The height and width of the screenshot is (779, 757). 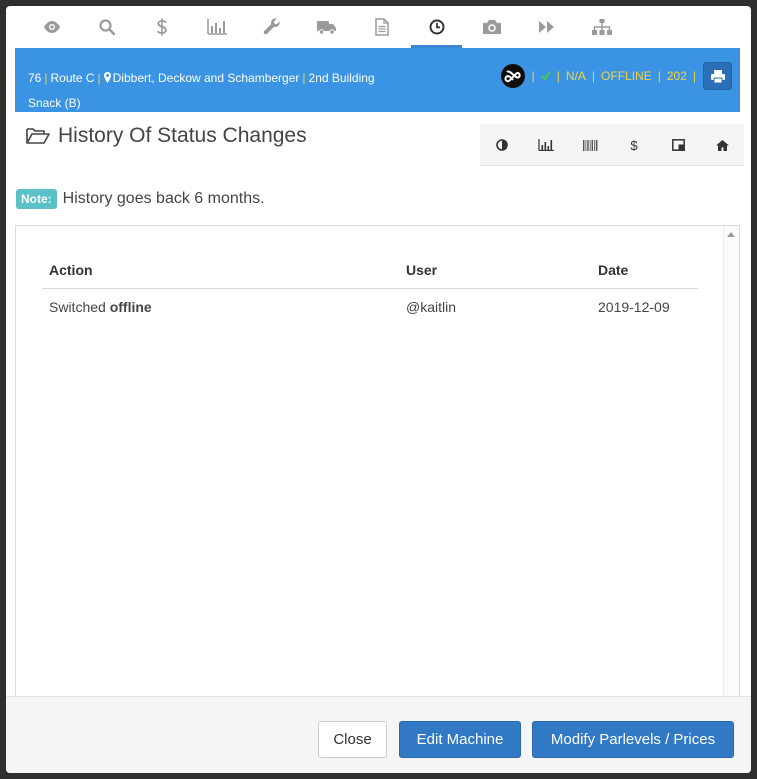 What do you see at coordinates (36, 199) in the screenshot?
I see `note-badge: Note:` at bounding box center [36, 199].